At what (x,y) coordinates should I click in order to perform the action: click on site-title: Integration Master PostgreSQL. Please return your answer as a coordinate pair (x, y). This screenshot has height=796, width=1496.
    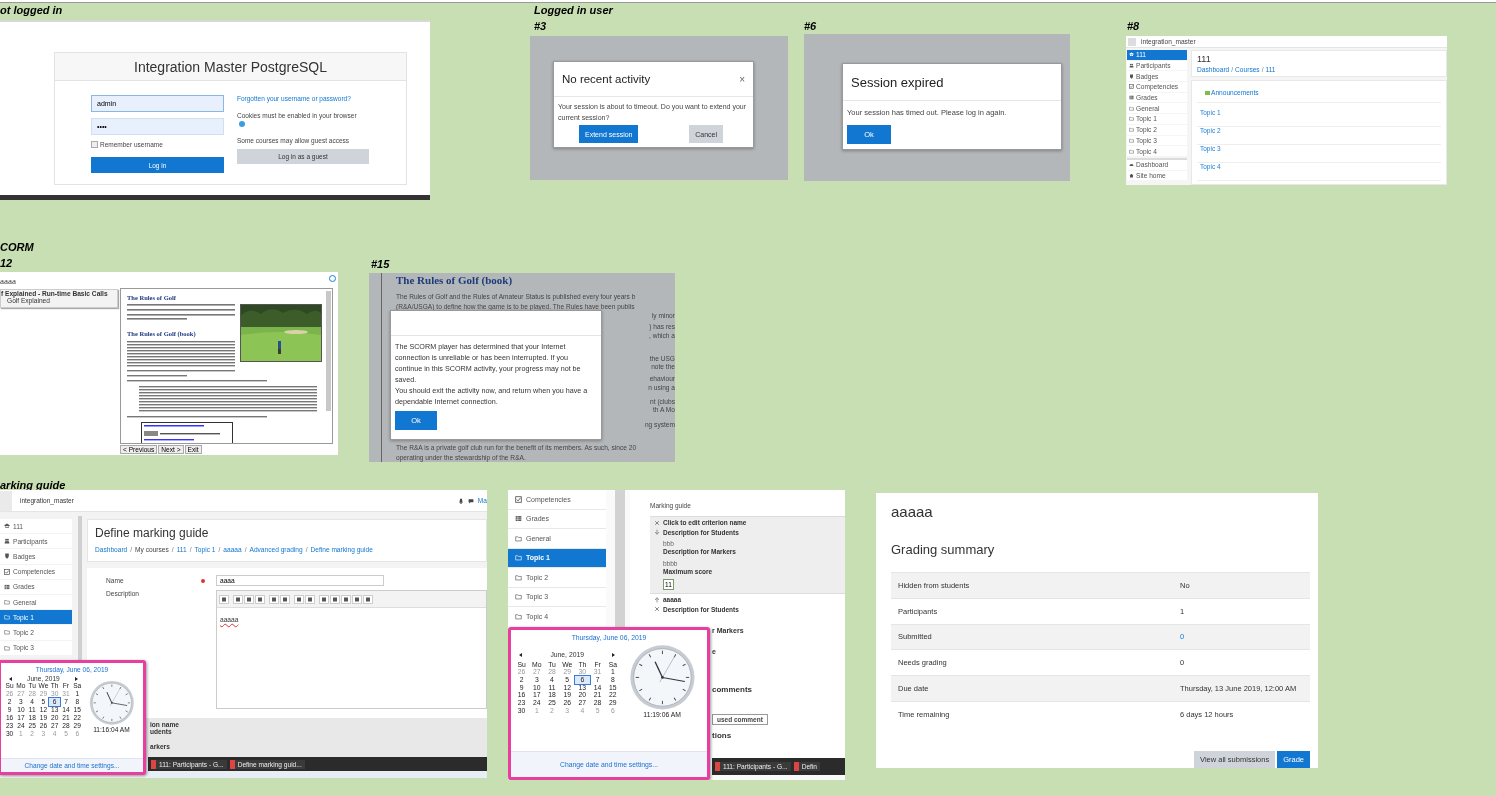
    Looking at the image, I should click on (230, 66).